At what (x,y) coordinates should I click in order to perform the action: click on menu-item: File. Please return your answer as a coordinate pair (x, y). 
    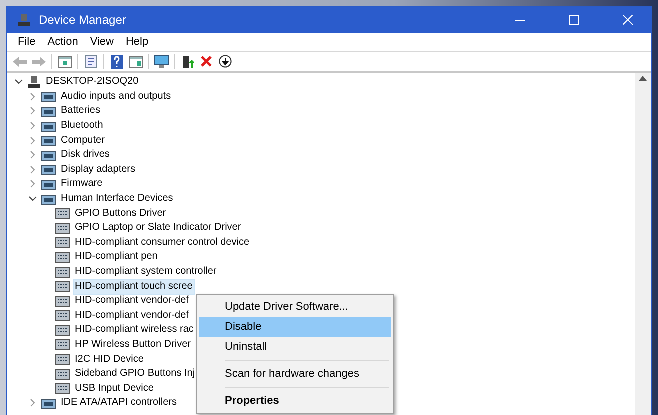
    Looking at the image, I should click on (27, 42).